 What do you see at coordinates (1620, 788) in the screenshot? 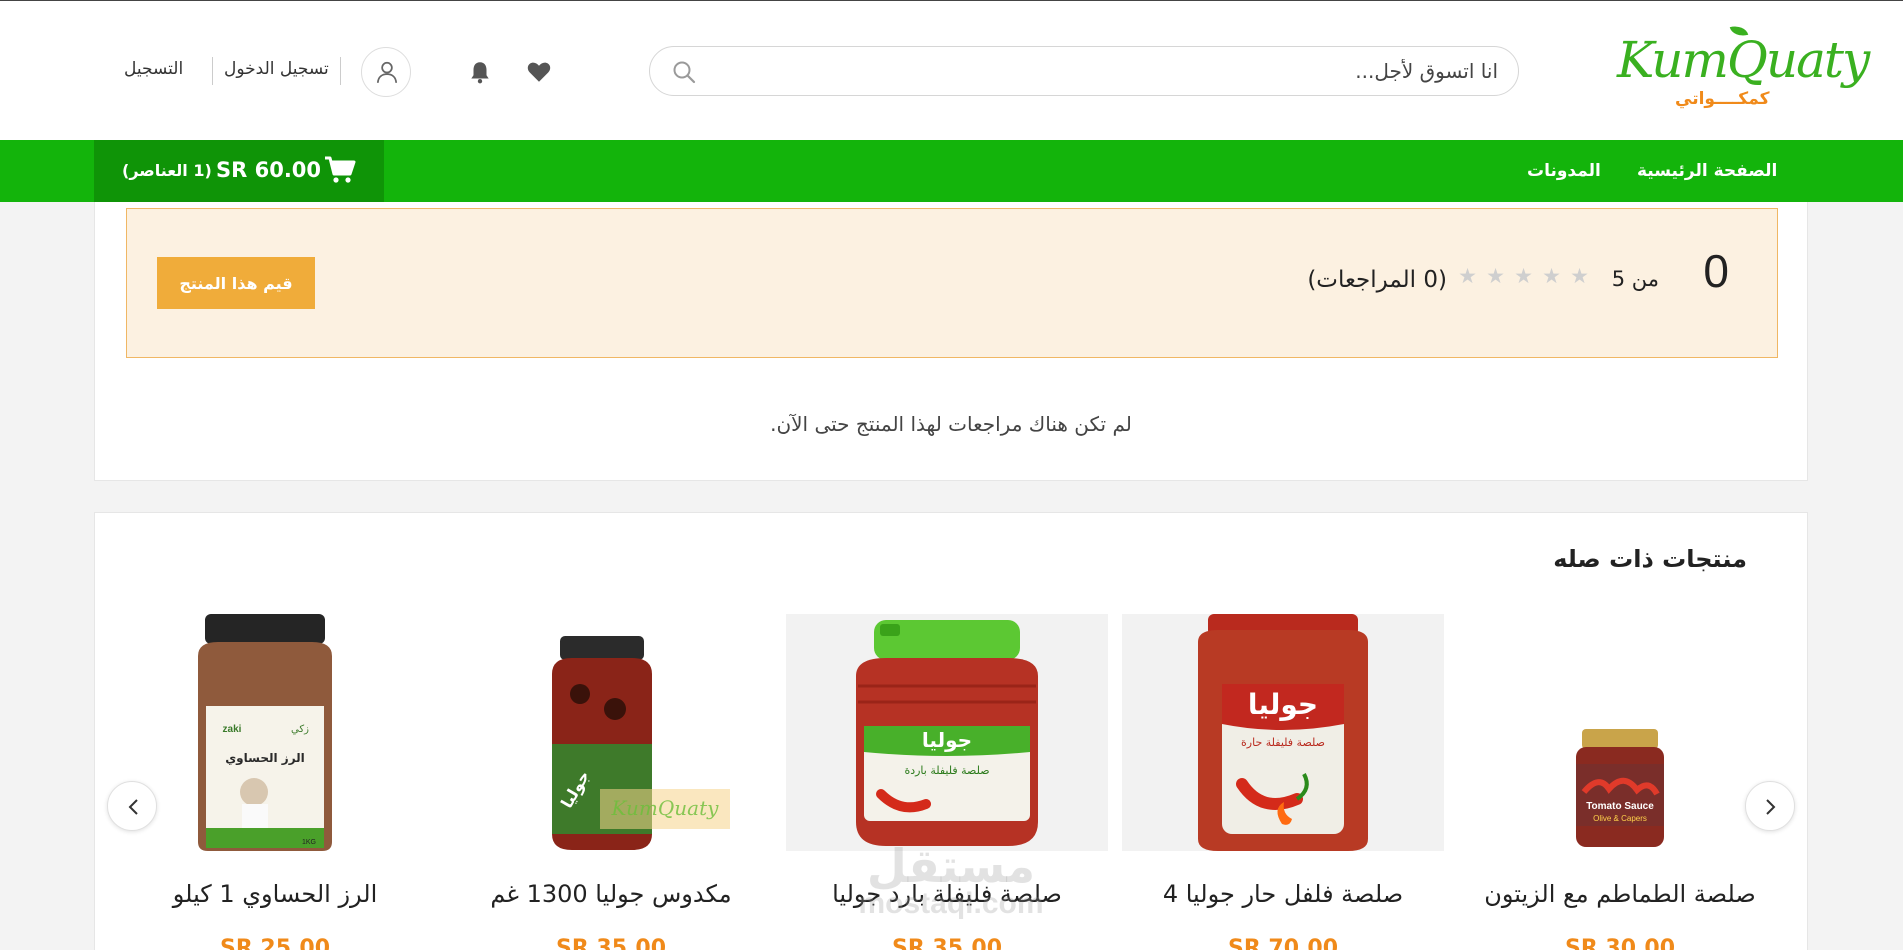
I see `tomato-sauce-jar-icon: Tomato Sauce Olive & Capers` at bounding box center [1620, 788].